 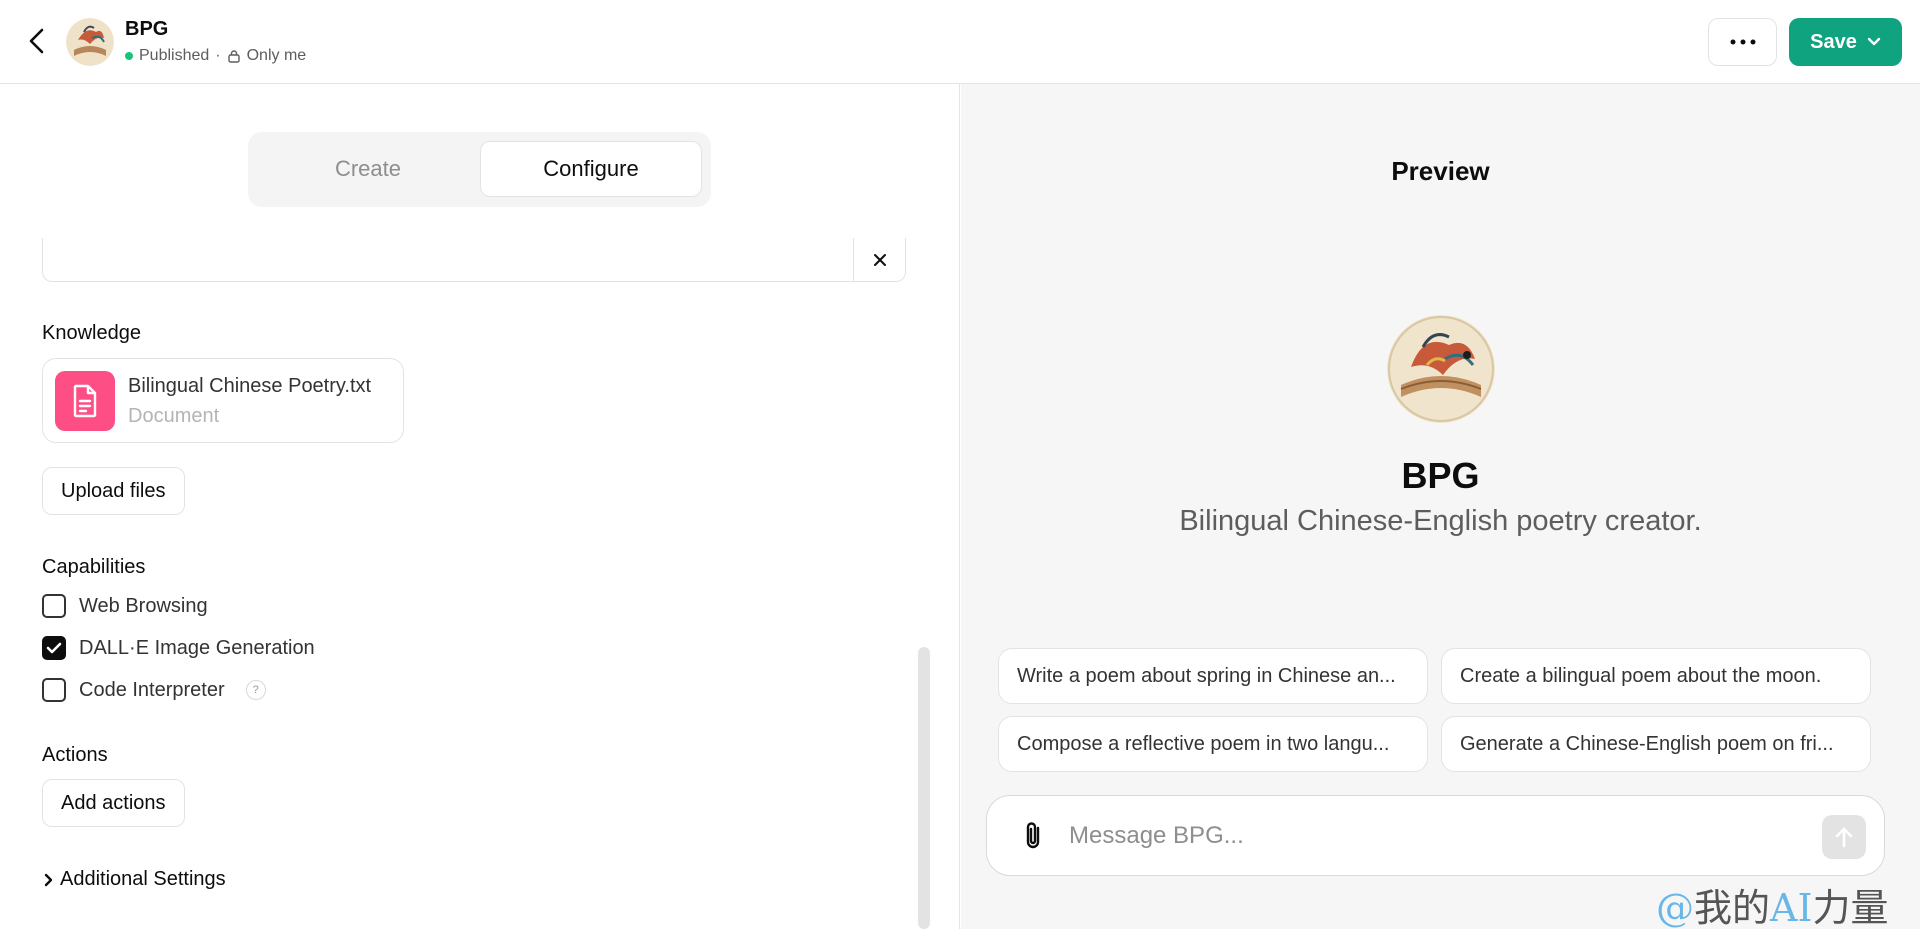 I want to click on file-type: Document, so click(x=174, y=416).